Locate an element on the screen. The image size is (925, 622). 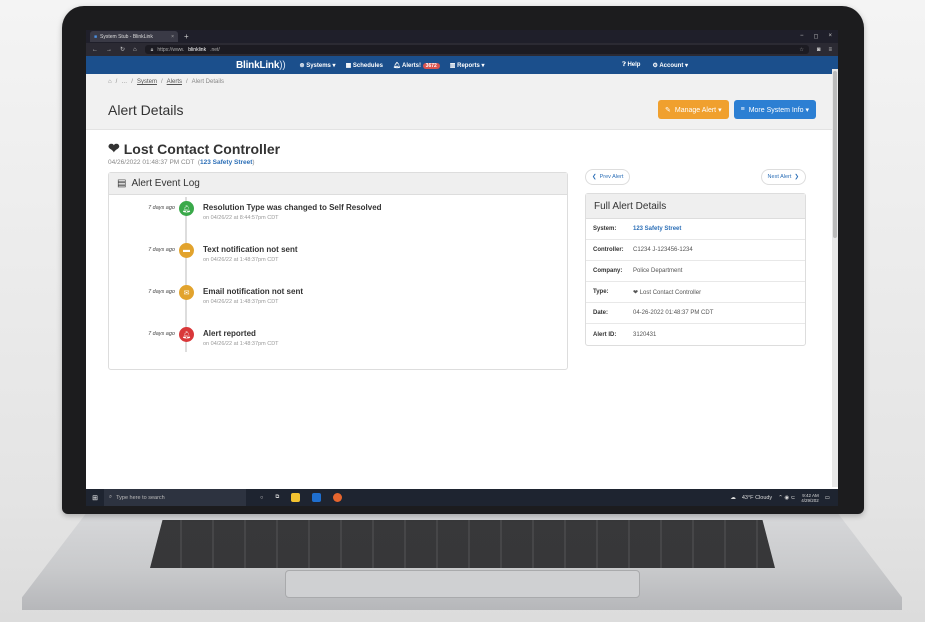
detail-row: Controller: C1234 J-123456-1234 is located at coordinates (695, 250).